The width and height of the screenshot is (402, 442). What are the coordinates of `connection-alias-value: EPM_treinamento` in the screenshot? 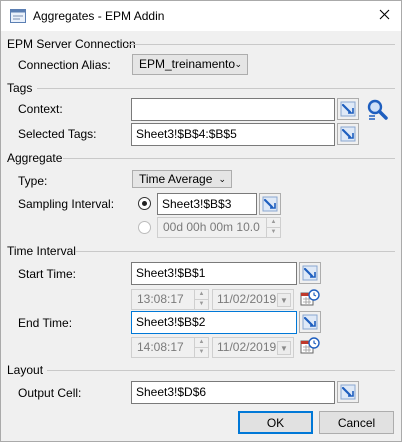 It's located at (187, 64).